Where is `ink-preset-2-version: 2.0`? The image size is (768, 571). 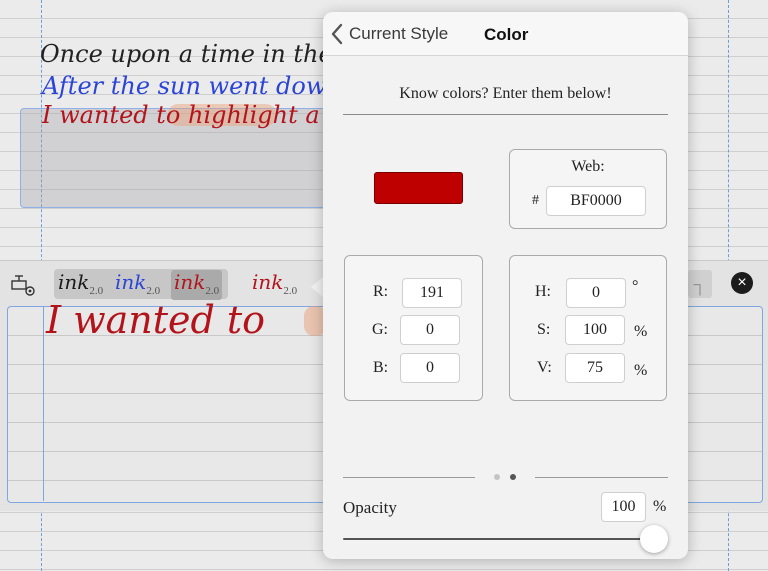 ink-preset-2-version: 2.0 is located at coordinates (153, 291).